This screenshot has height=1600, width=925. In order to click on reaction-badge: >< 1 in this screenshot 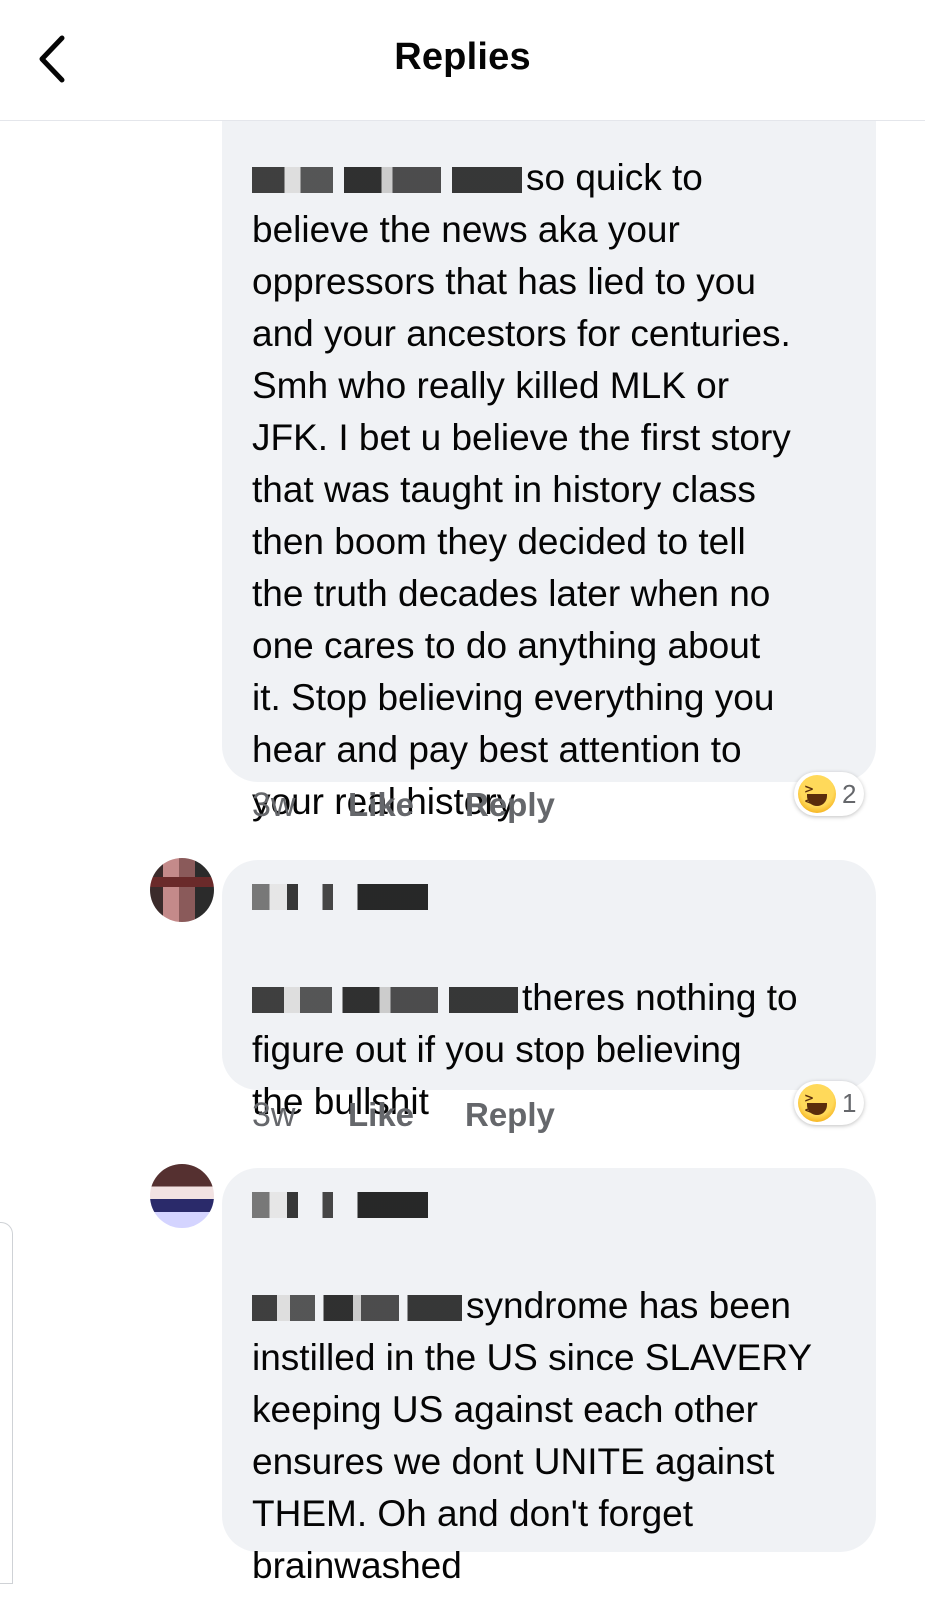, I will do `click(829, 1103)`.